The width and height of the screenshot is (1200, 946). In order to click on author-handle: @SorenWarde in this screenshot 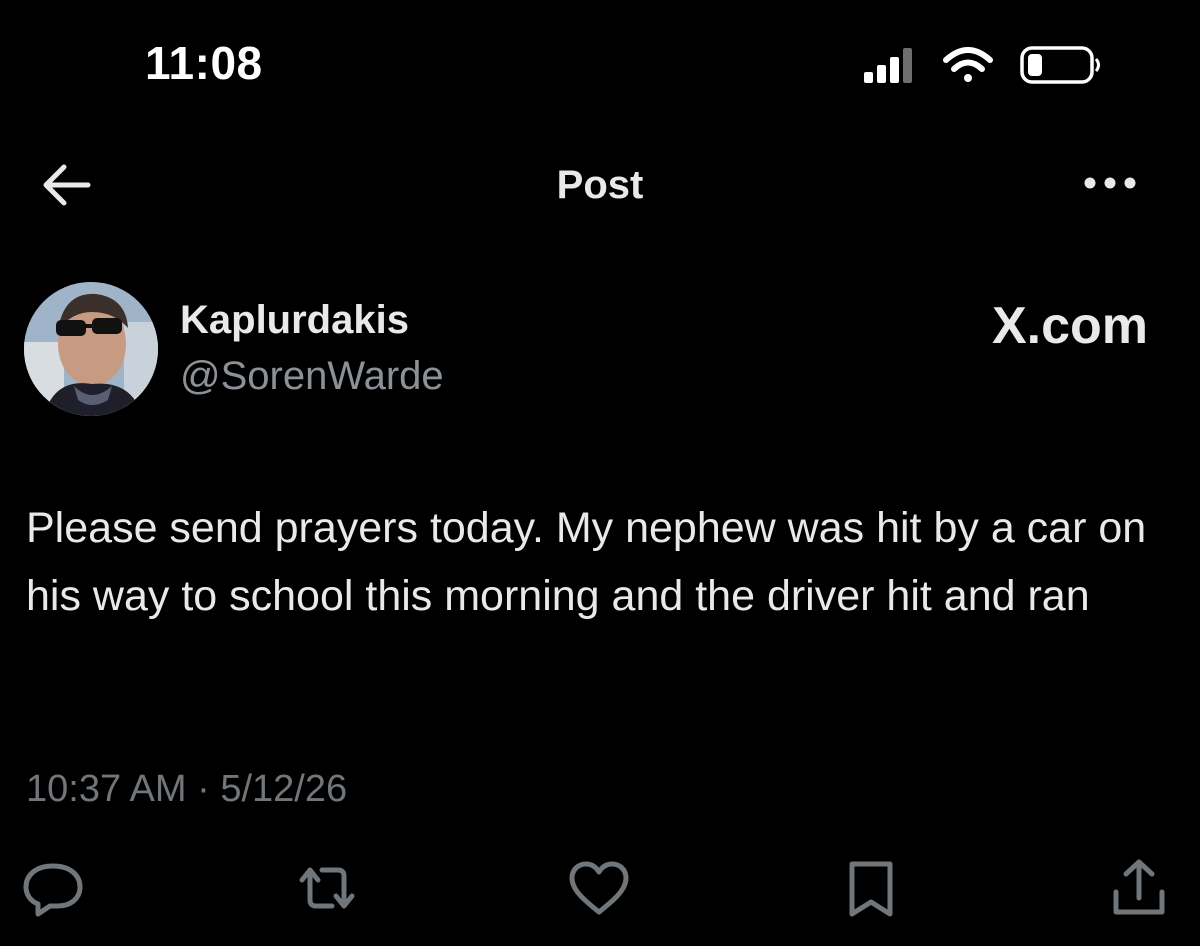, I will do `click(312, 376)`.